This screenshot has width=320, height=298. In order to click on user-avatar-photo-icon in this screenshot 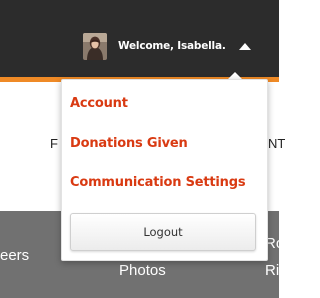, I will do `click(95, 46)`.